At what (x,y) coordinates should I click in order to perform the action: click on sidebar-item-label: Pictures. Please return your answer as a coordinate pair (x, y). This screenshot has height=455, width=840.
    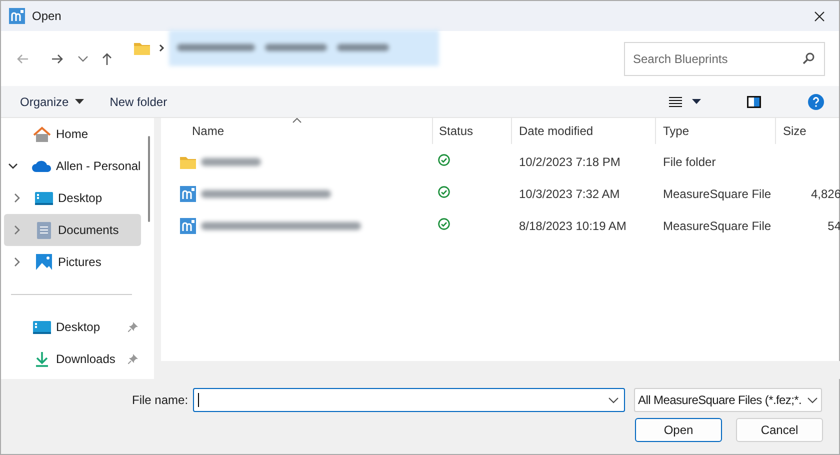
    Looking at the image, I should click on (80, 262).